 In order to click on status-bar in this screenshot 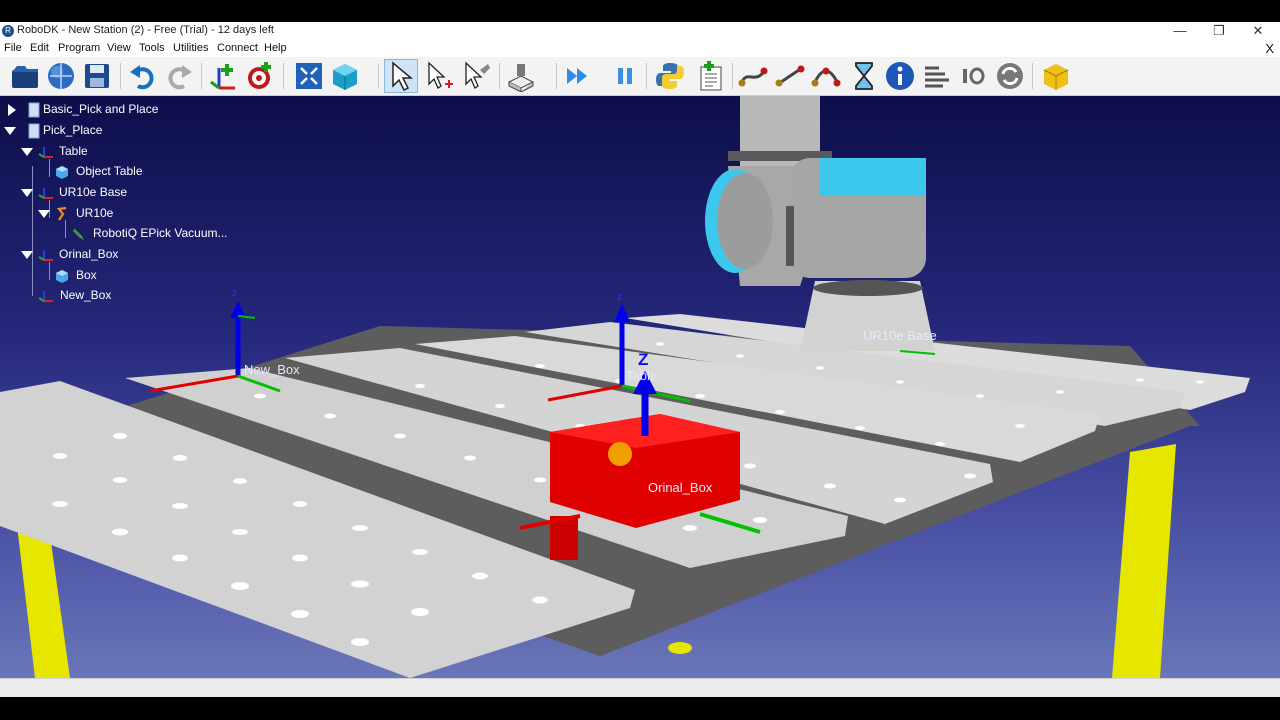, I will do `click(640, 688)`.